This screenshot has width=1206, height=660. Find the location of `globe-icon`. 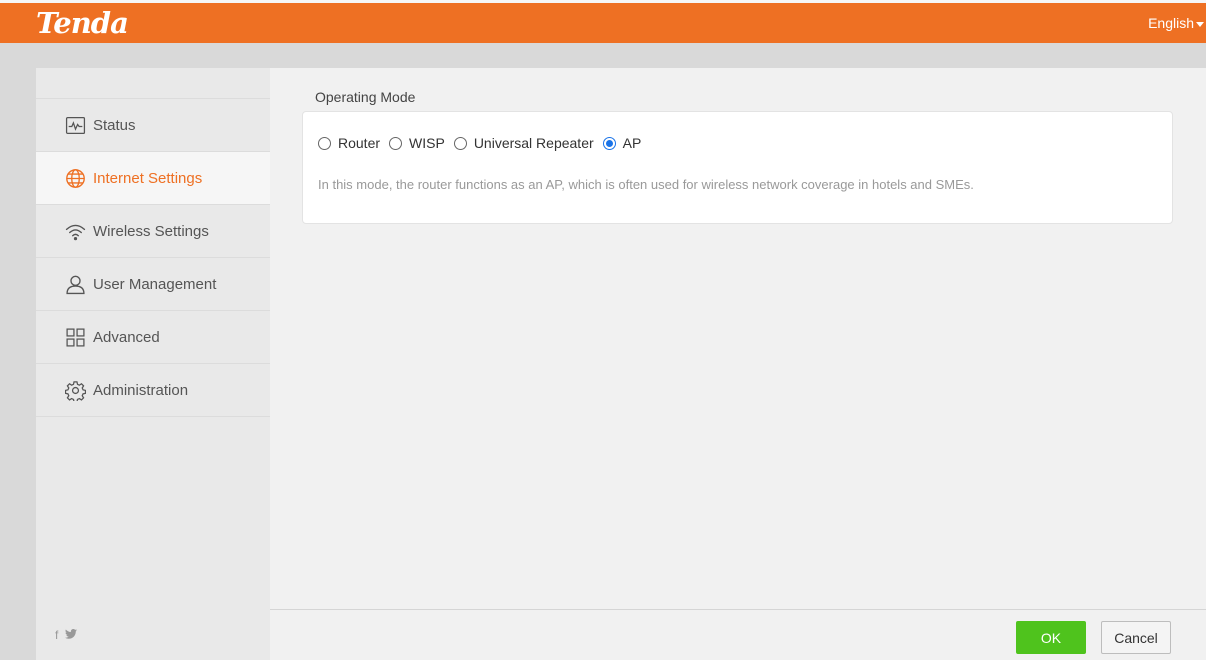

globe-icon is located at coordinates (75, 178).